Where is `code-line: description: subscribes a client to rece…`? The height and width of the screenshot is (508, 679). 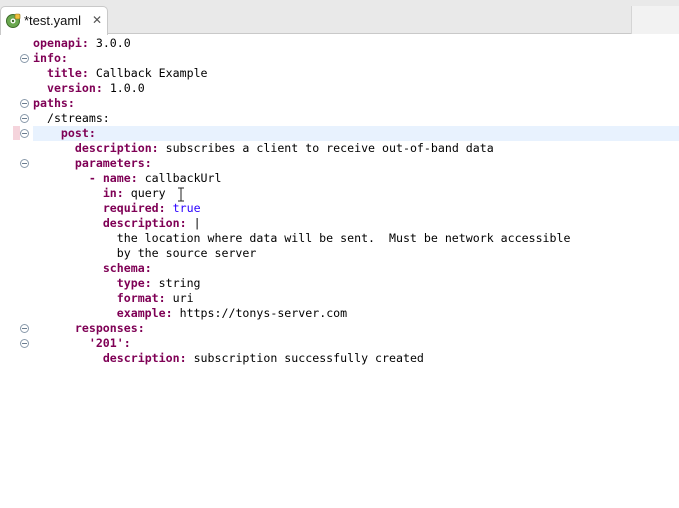
code-line: description: subscribes a client to rece… is located at coordinates (263, 148).